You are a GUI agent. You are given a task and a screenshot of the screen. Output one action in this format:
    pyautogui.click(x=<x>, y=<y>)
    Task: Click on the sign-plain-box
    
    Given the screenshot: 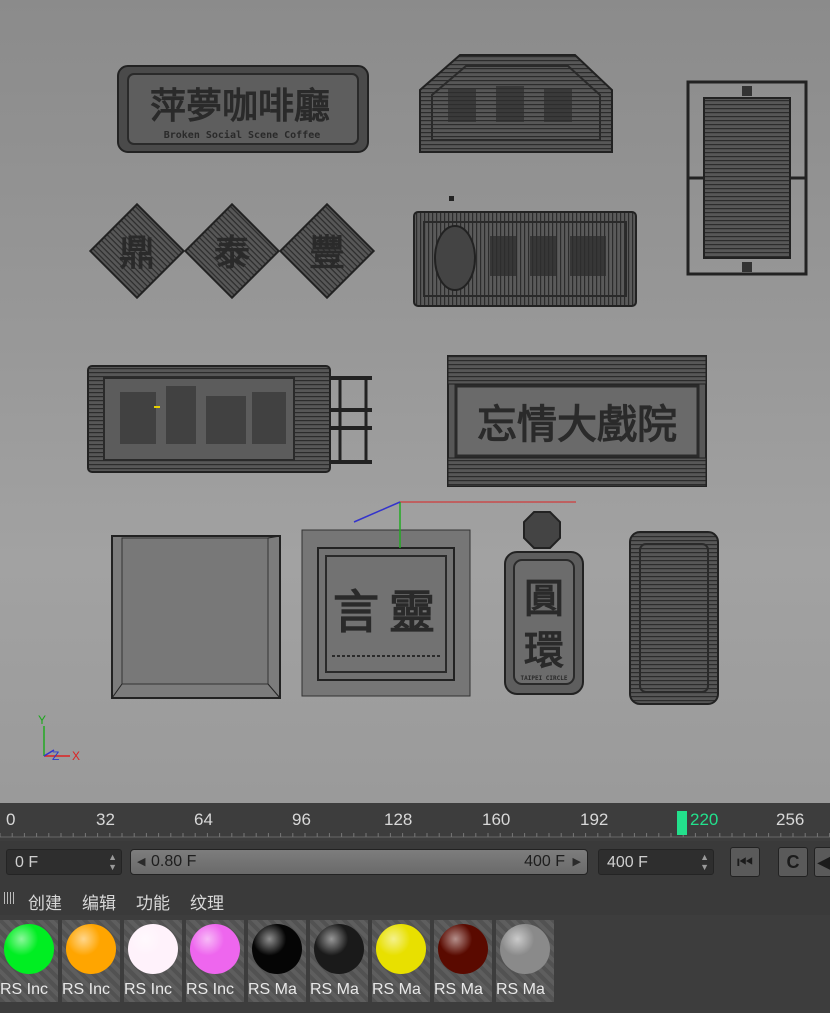 What is the action you would take?
    pyautogui.click(x=196, y=617)
    